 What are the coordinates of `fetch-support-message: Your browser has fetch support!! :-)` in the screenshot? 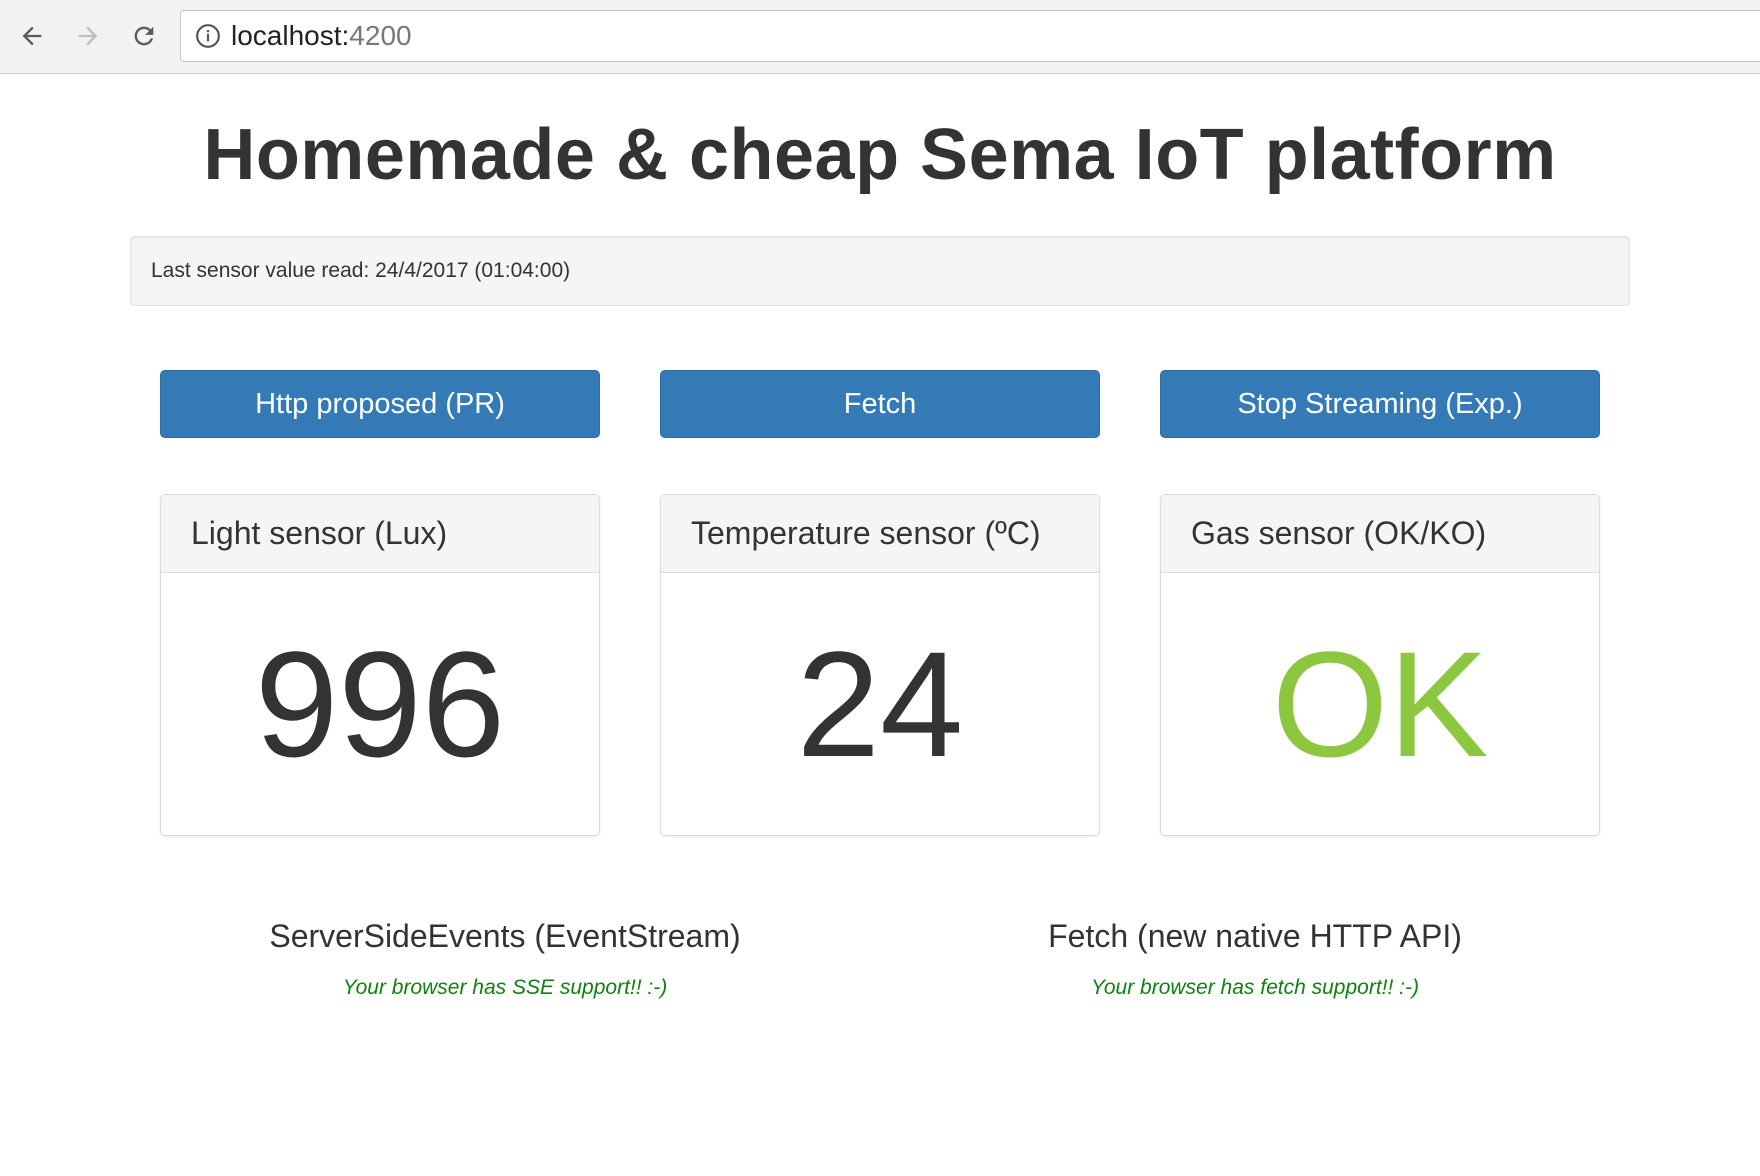 It's located at (1255, 987).